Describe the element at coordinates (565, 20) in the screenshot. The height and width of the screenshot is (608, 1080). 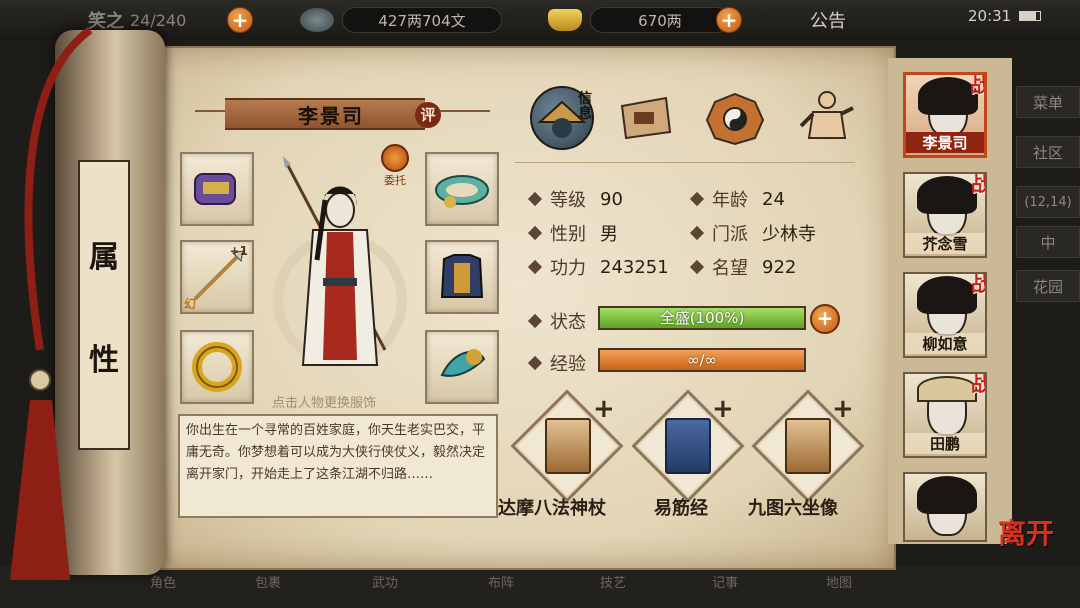
I see `silver-ingot-icon` at that location.